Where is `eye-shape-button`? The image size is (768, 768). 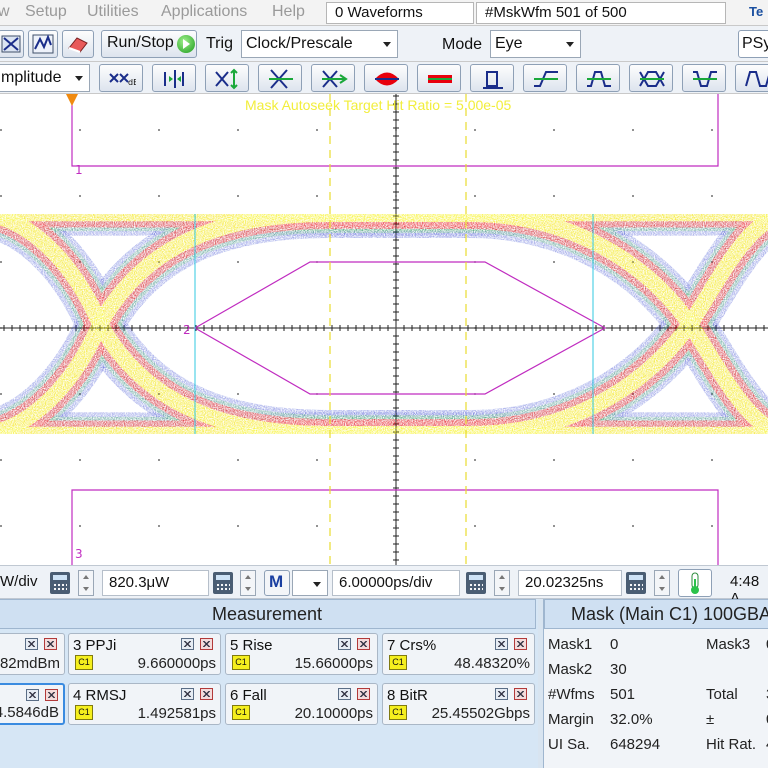
eye-shape-button is located at coordinates (651, 78).